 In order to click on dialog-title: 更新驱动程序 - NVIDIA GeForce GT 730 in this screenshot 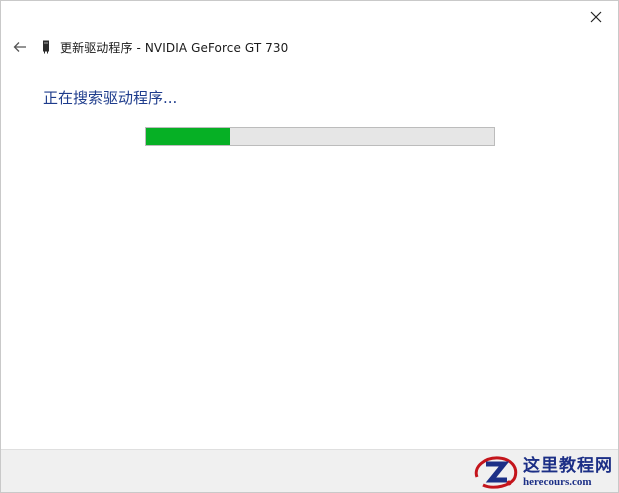, I will do `click(174, 47)`.